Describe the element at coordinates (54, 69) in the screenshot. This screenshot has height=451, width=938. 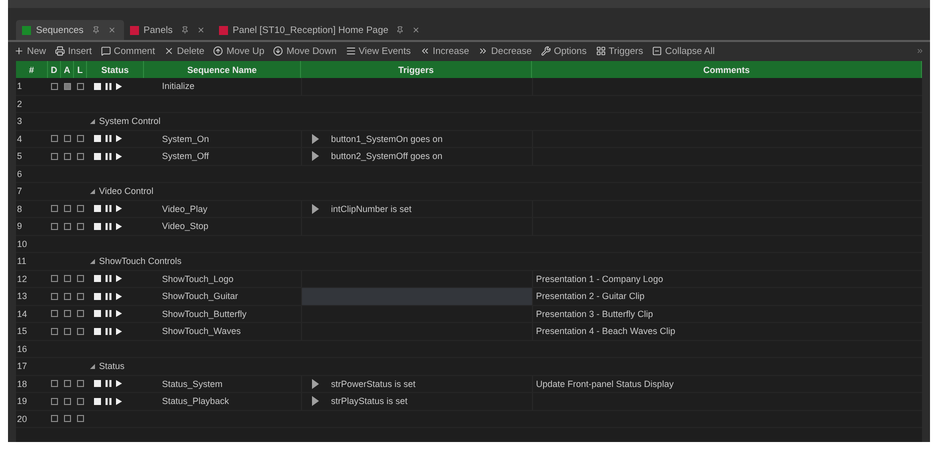
I see `column-header: D` at that location.